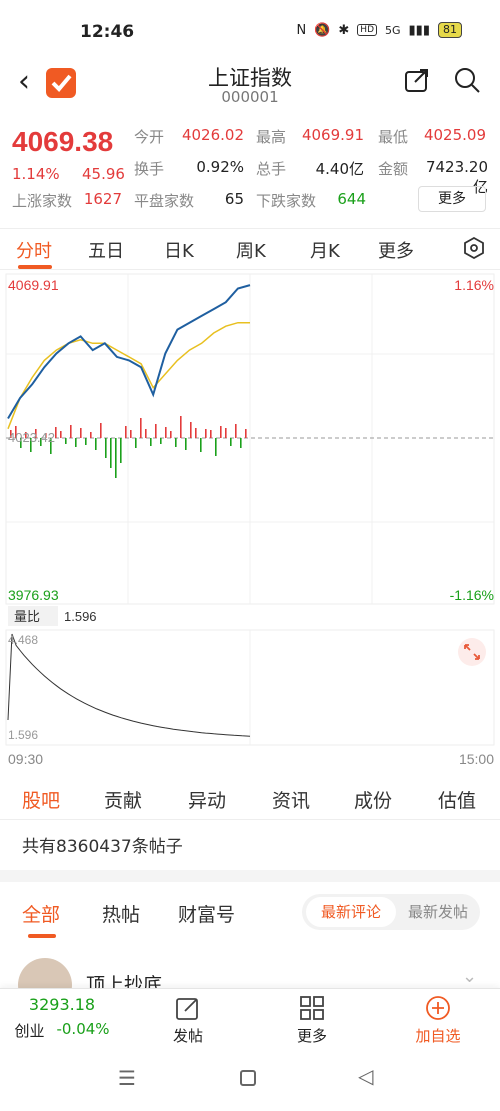 This screenshot has height=1111, width=500. I want to click on high-label: 最高, so click(271, 137).